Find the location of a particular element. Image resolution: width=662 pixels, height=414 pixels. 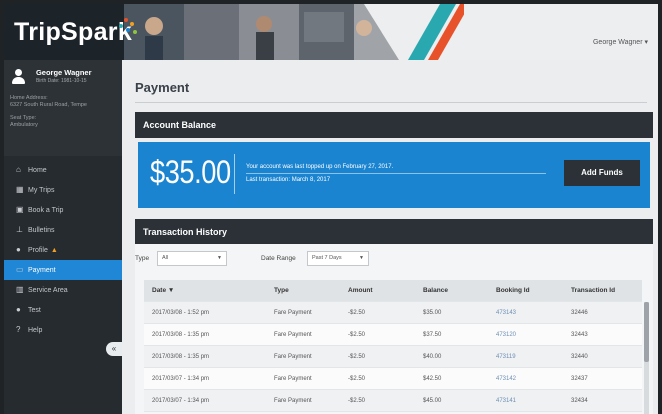

booking-id-link: 473142 is located at coordinates (506, 379).